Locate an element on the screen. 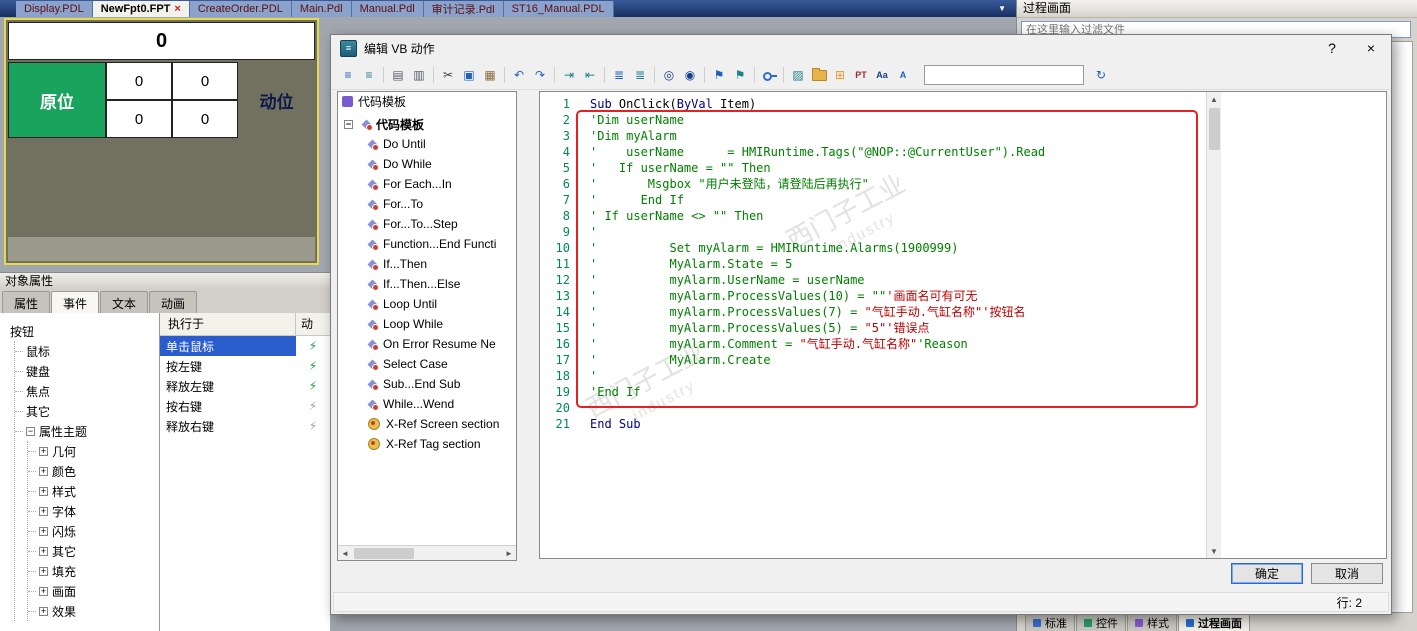  vscroll-thumb is located at coordinates (1214, 129).